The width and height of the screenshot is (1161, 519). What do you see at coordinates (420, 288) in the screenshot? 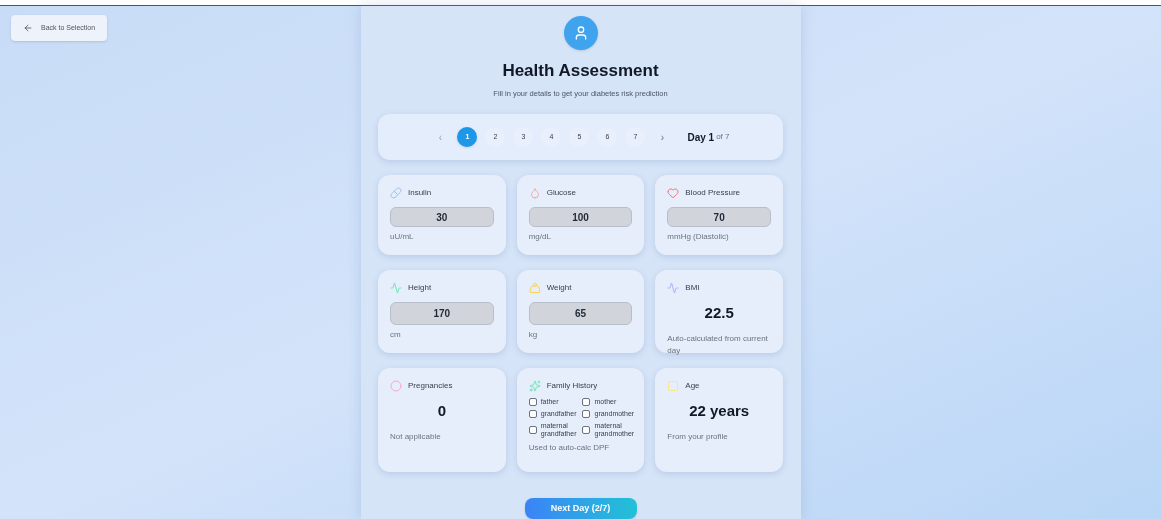
I see `card-label: Height` at bounding box center [420, 288].